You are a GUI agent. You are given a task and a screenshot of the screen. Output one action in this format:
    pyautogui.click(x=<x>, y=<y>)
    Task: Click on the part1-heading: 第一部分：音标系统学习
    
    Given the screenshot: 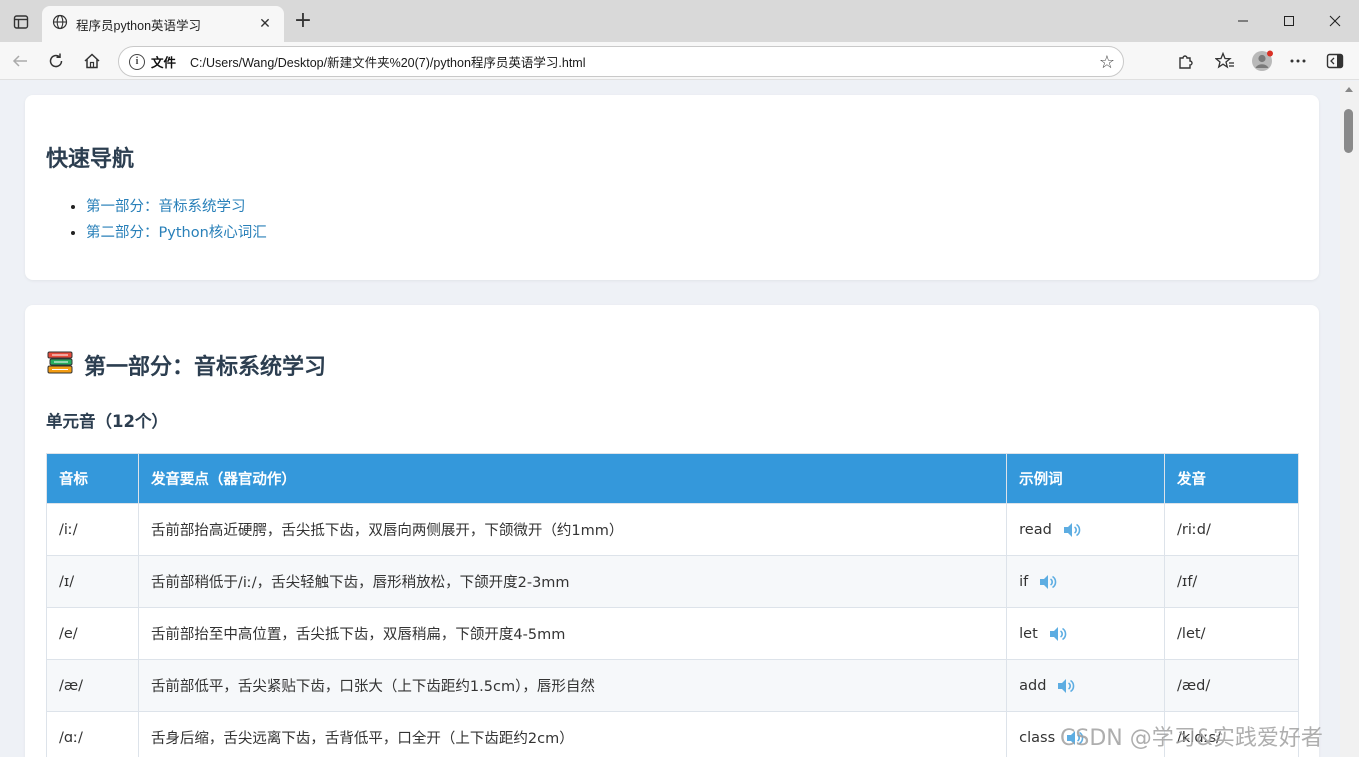 What is the action you would take?
    pyautogui.click(x=186, y=365)
    